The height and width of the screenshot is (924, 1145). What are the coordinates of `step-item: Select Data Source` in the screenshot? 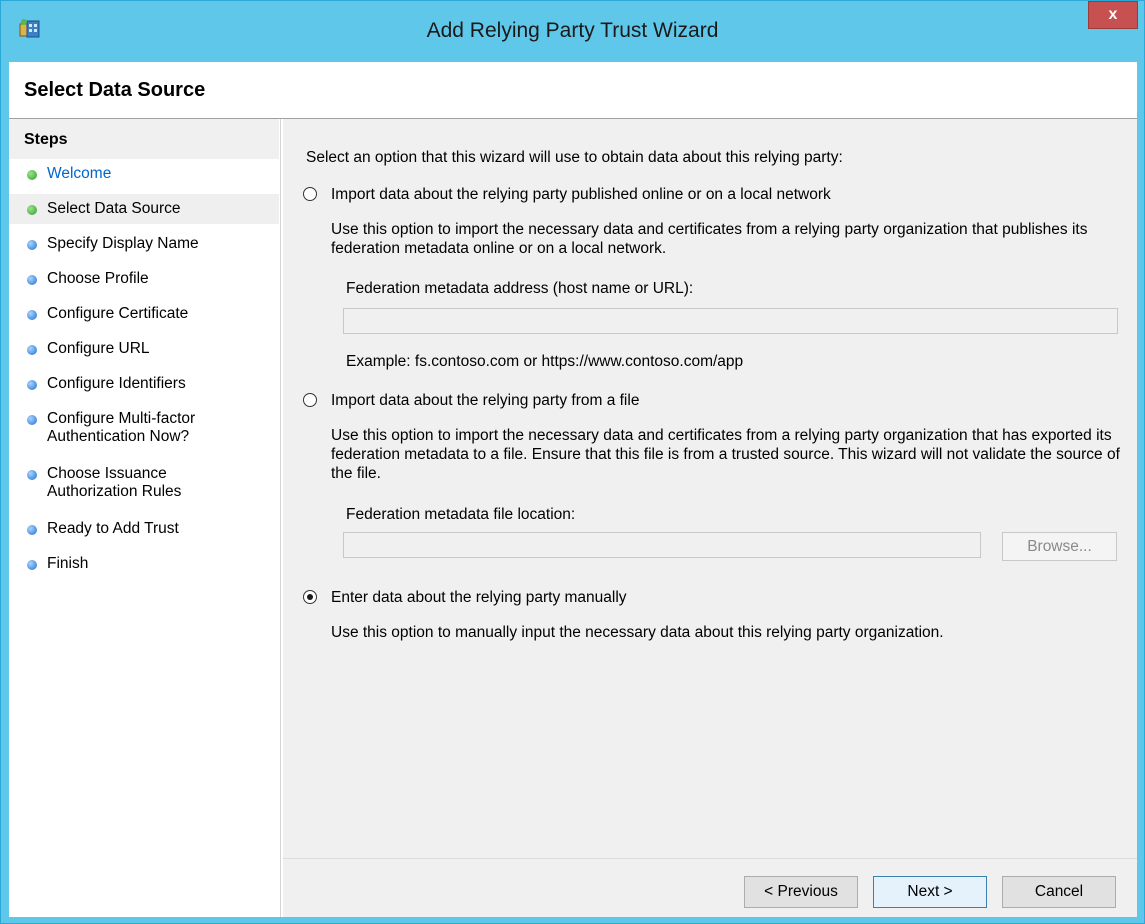 It's located at (144, 209).